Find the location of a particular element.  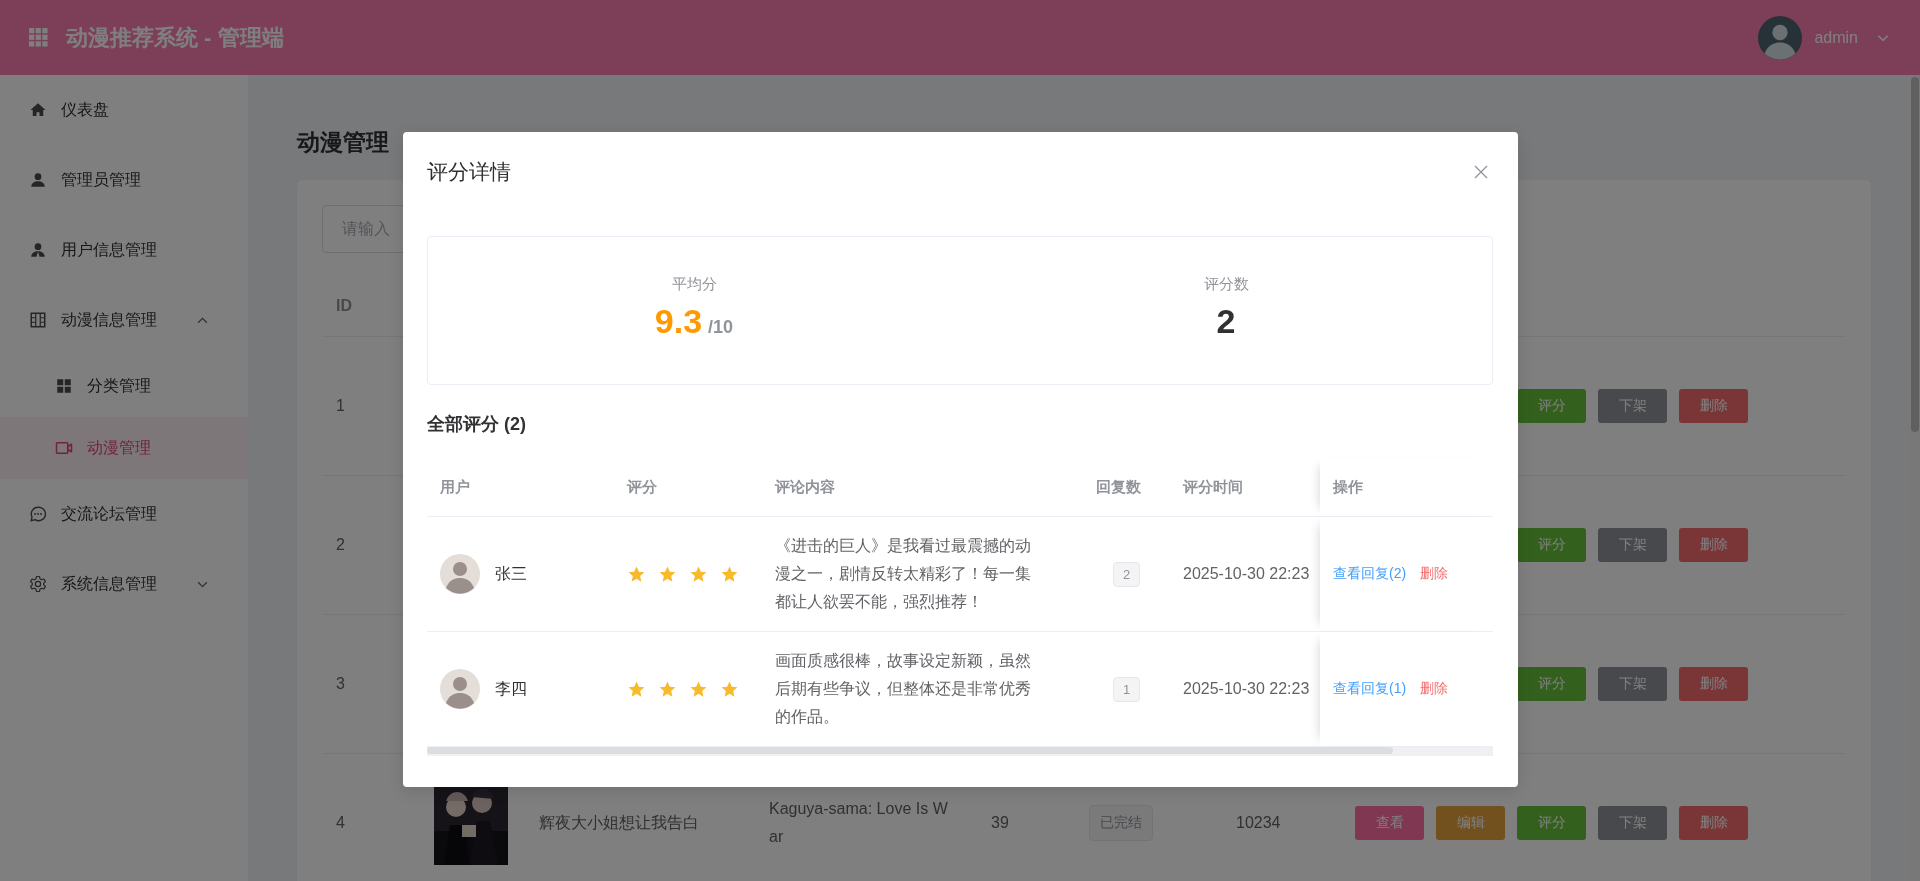

action-button: 编辑 is located at coordinates (1470, 823).